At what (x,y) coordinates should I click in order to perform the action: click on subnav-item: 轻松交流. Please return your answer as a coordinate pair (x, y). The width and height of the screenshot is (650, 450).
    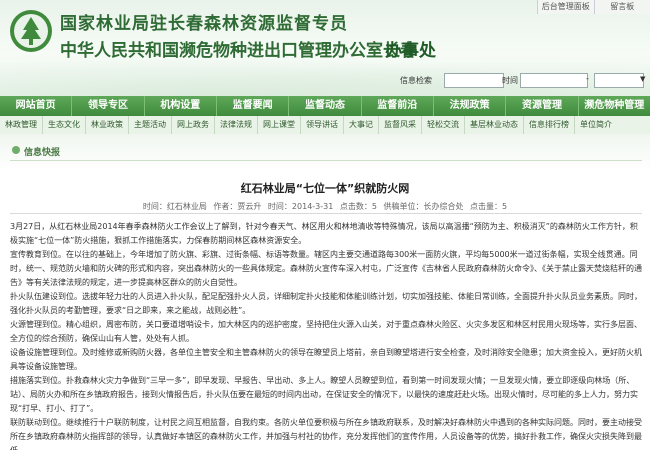
    Looking at the image, I should click on (443, 125).